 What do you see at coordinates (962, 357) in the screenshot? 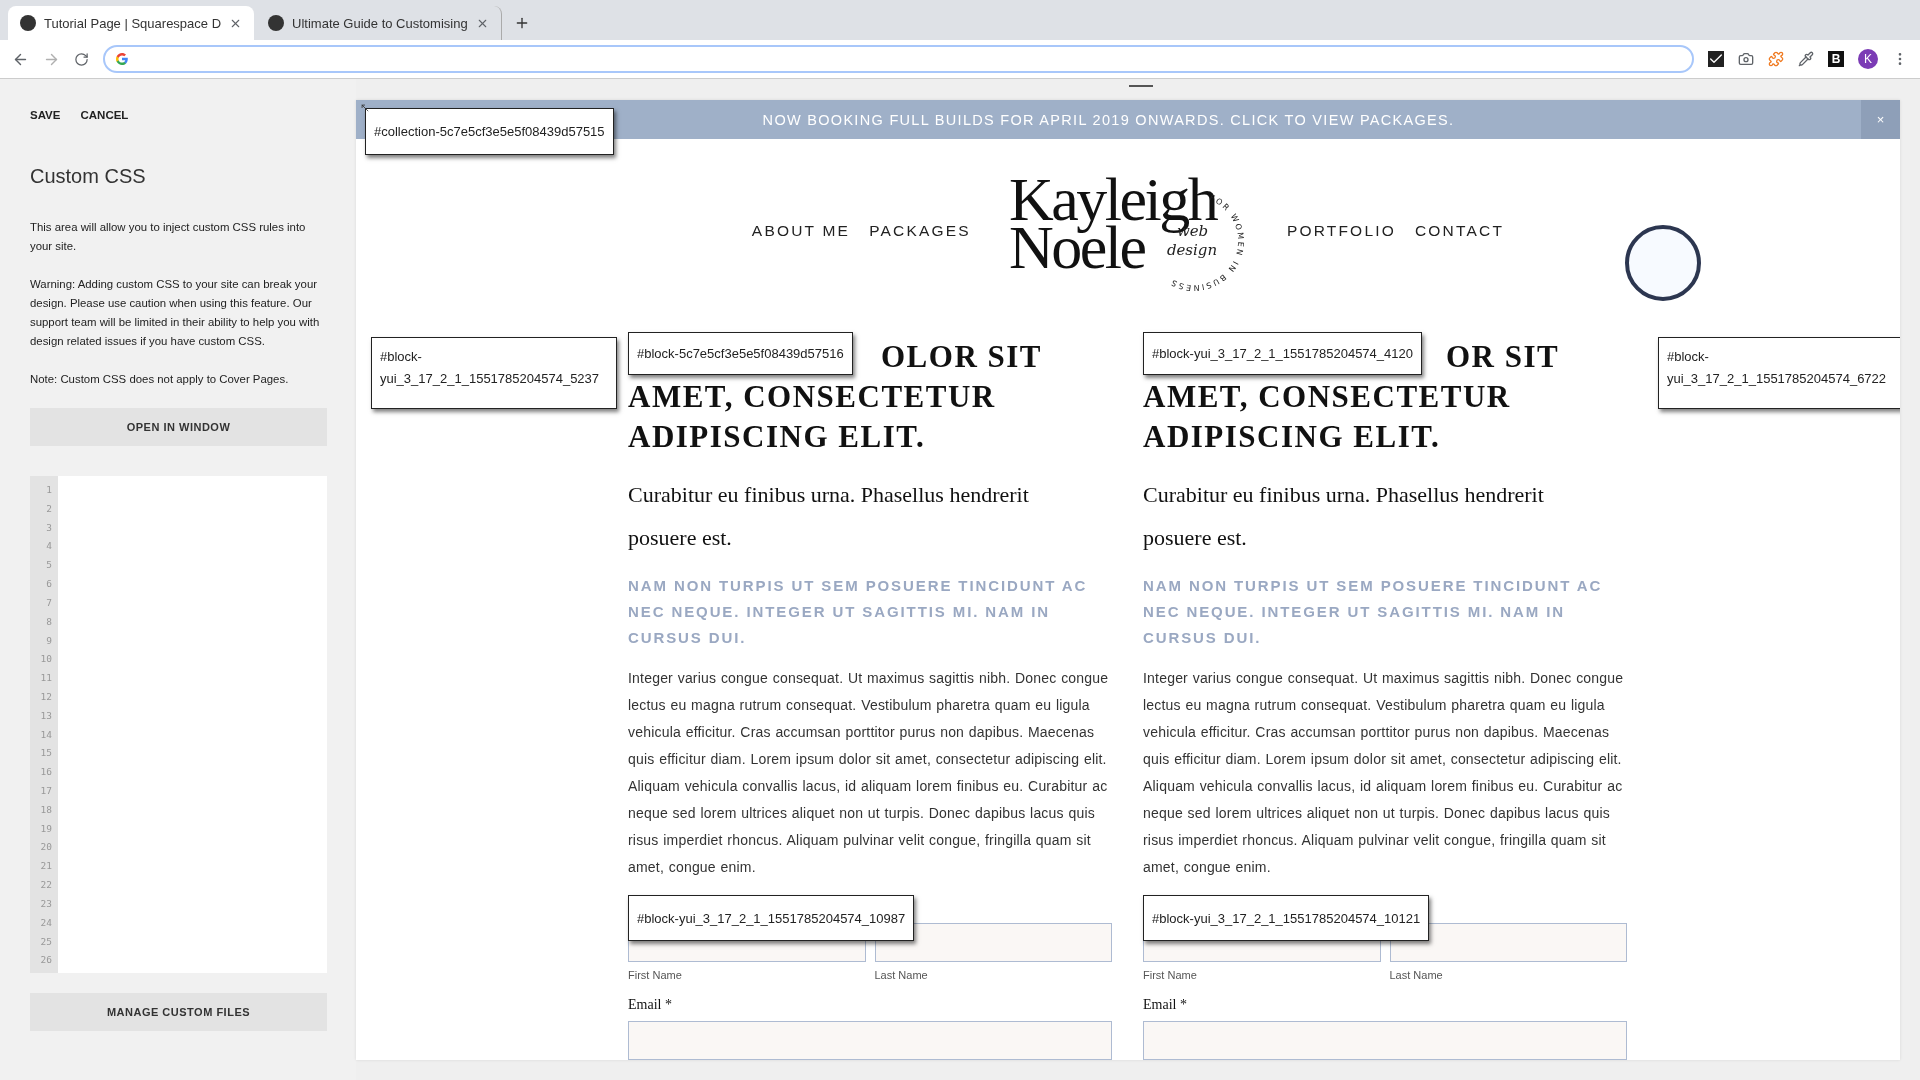
I see `heading-line: OLOR SIT` at bounding box center [962, 357].